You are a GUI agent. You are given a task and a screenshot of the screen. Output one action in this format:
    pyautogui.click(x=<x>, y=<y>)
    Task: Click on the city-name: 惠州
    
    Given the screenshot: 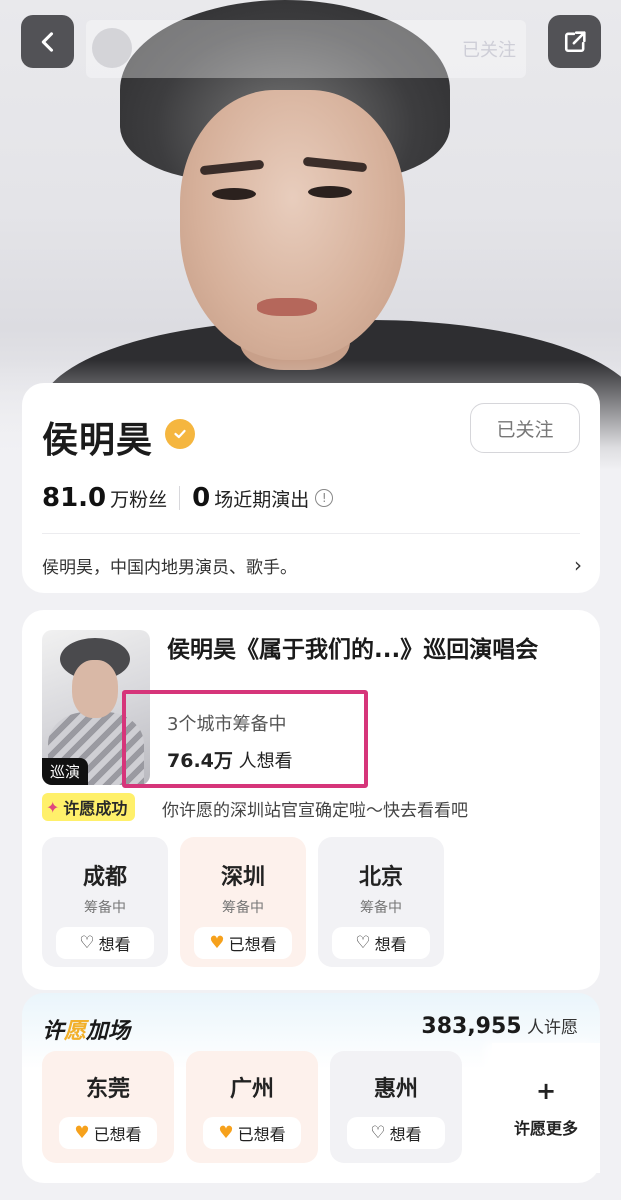 What is the action you would take?
    pyautogui.click(x=395, y=1089)
    